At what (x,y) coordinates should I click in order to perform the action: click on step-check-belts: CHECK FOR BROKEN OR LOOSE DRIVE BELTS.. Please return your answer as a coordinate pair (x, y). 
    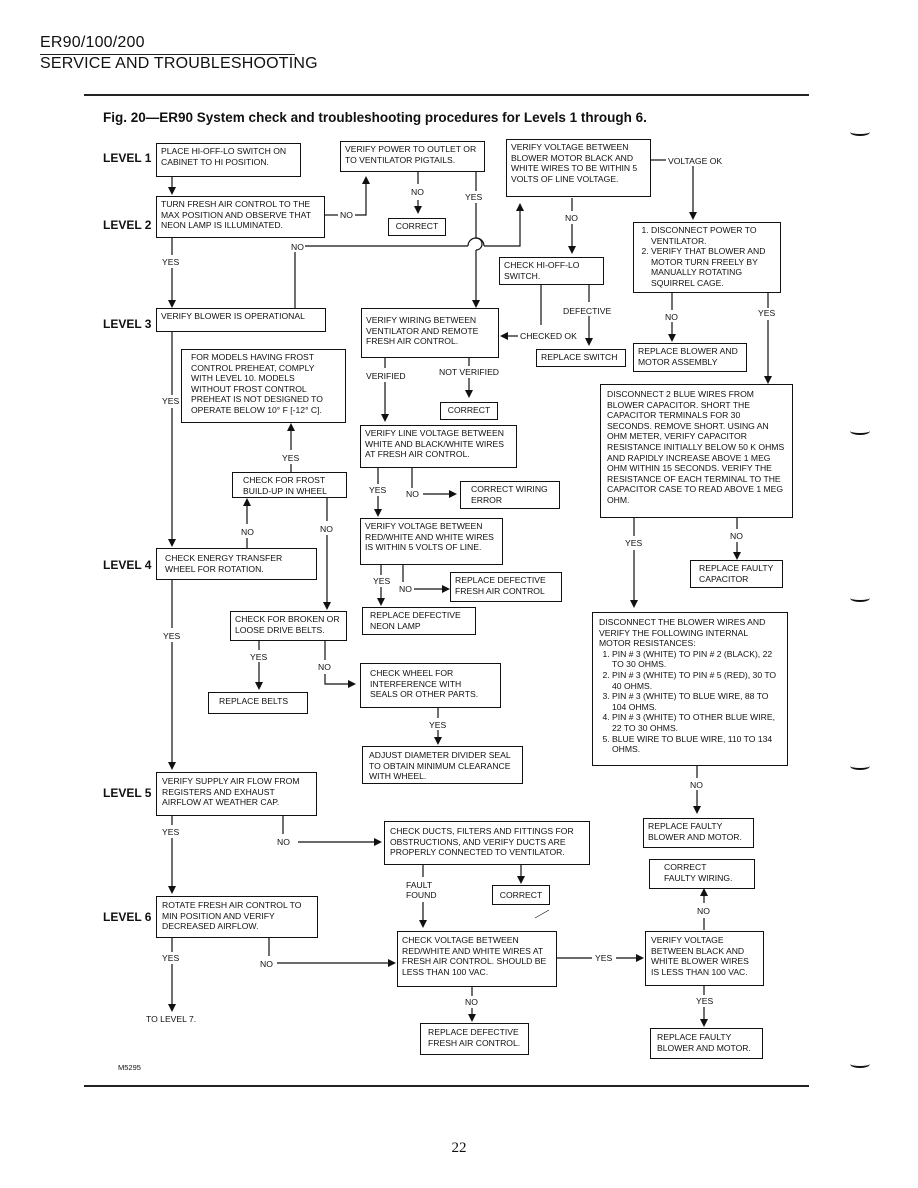
    Looking at the image, I should click on (288, 626).